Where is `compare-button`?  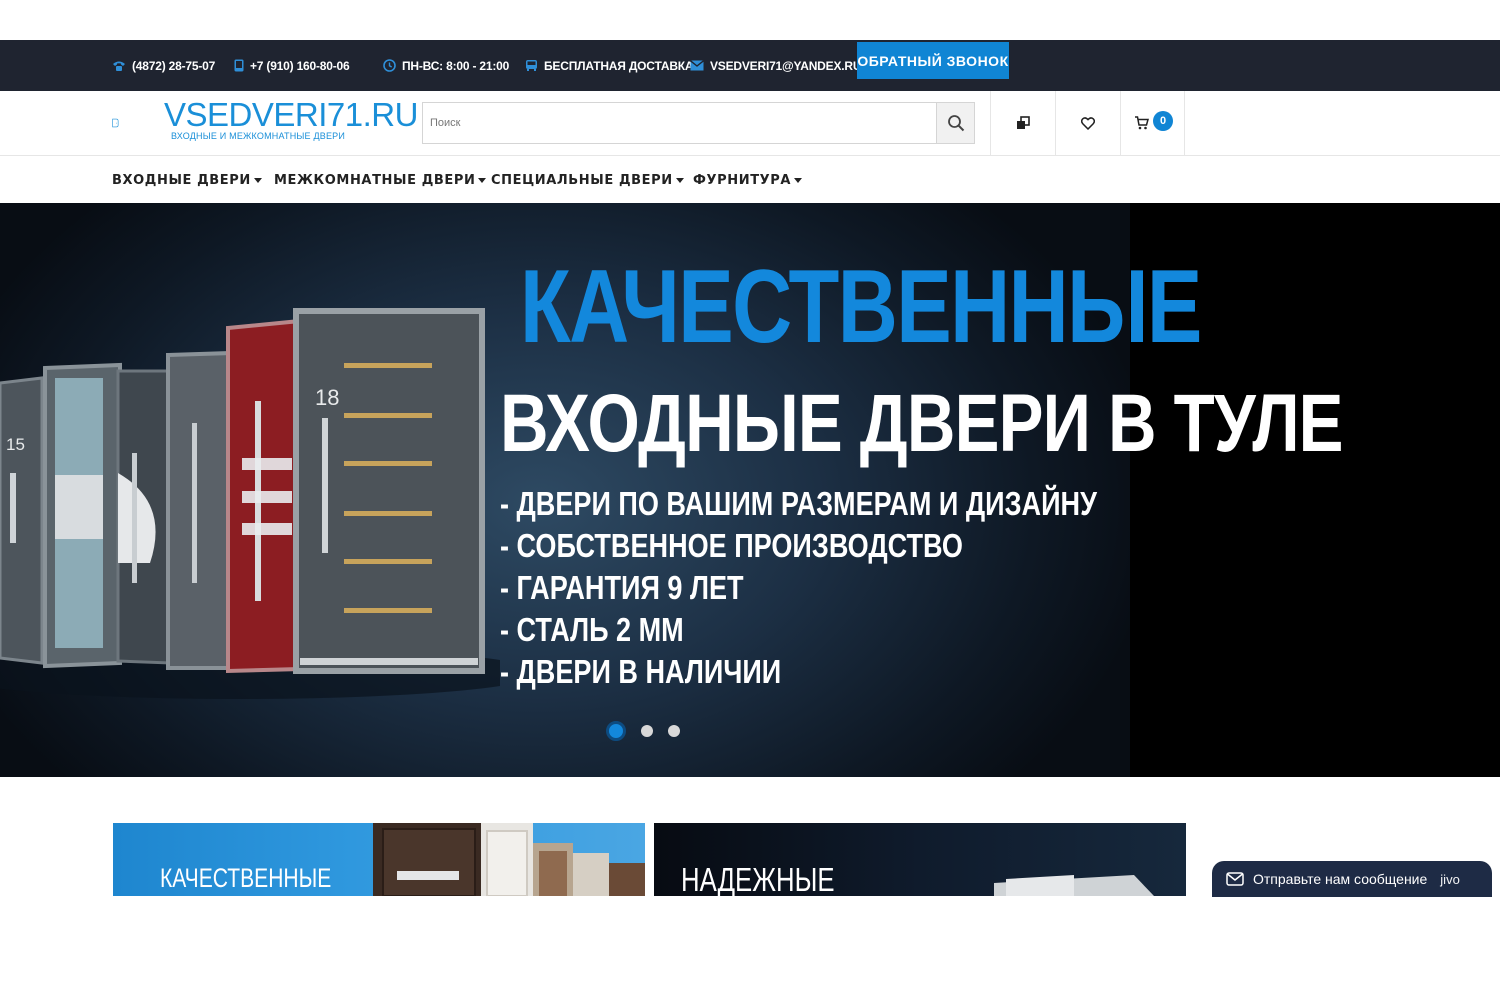
compare-button is located at coordinates (1022, 123).